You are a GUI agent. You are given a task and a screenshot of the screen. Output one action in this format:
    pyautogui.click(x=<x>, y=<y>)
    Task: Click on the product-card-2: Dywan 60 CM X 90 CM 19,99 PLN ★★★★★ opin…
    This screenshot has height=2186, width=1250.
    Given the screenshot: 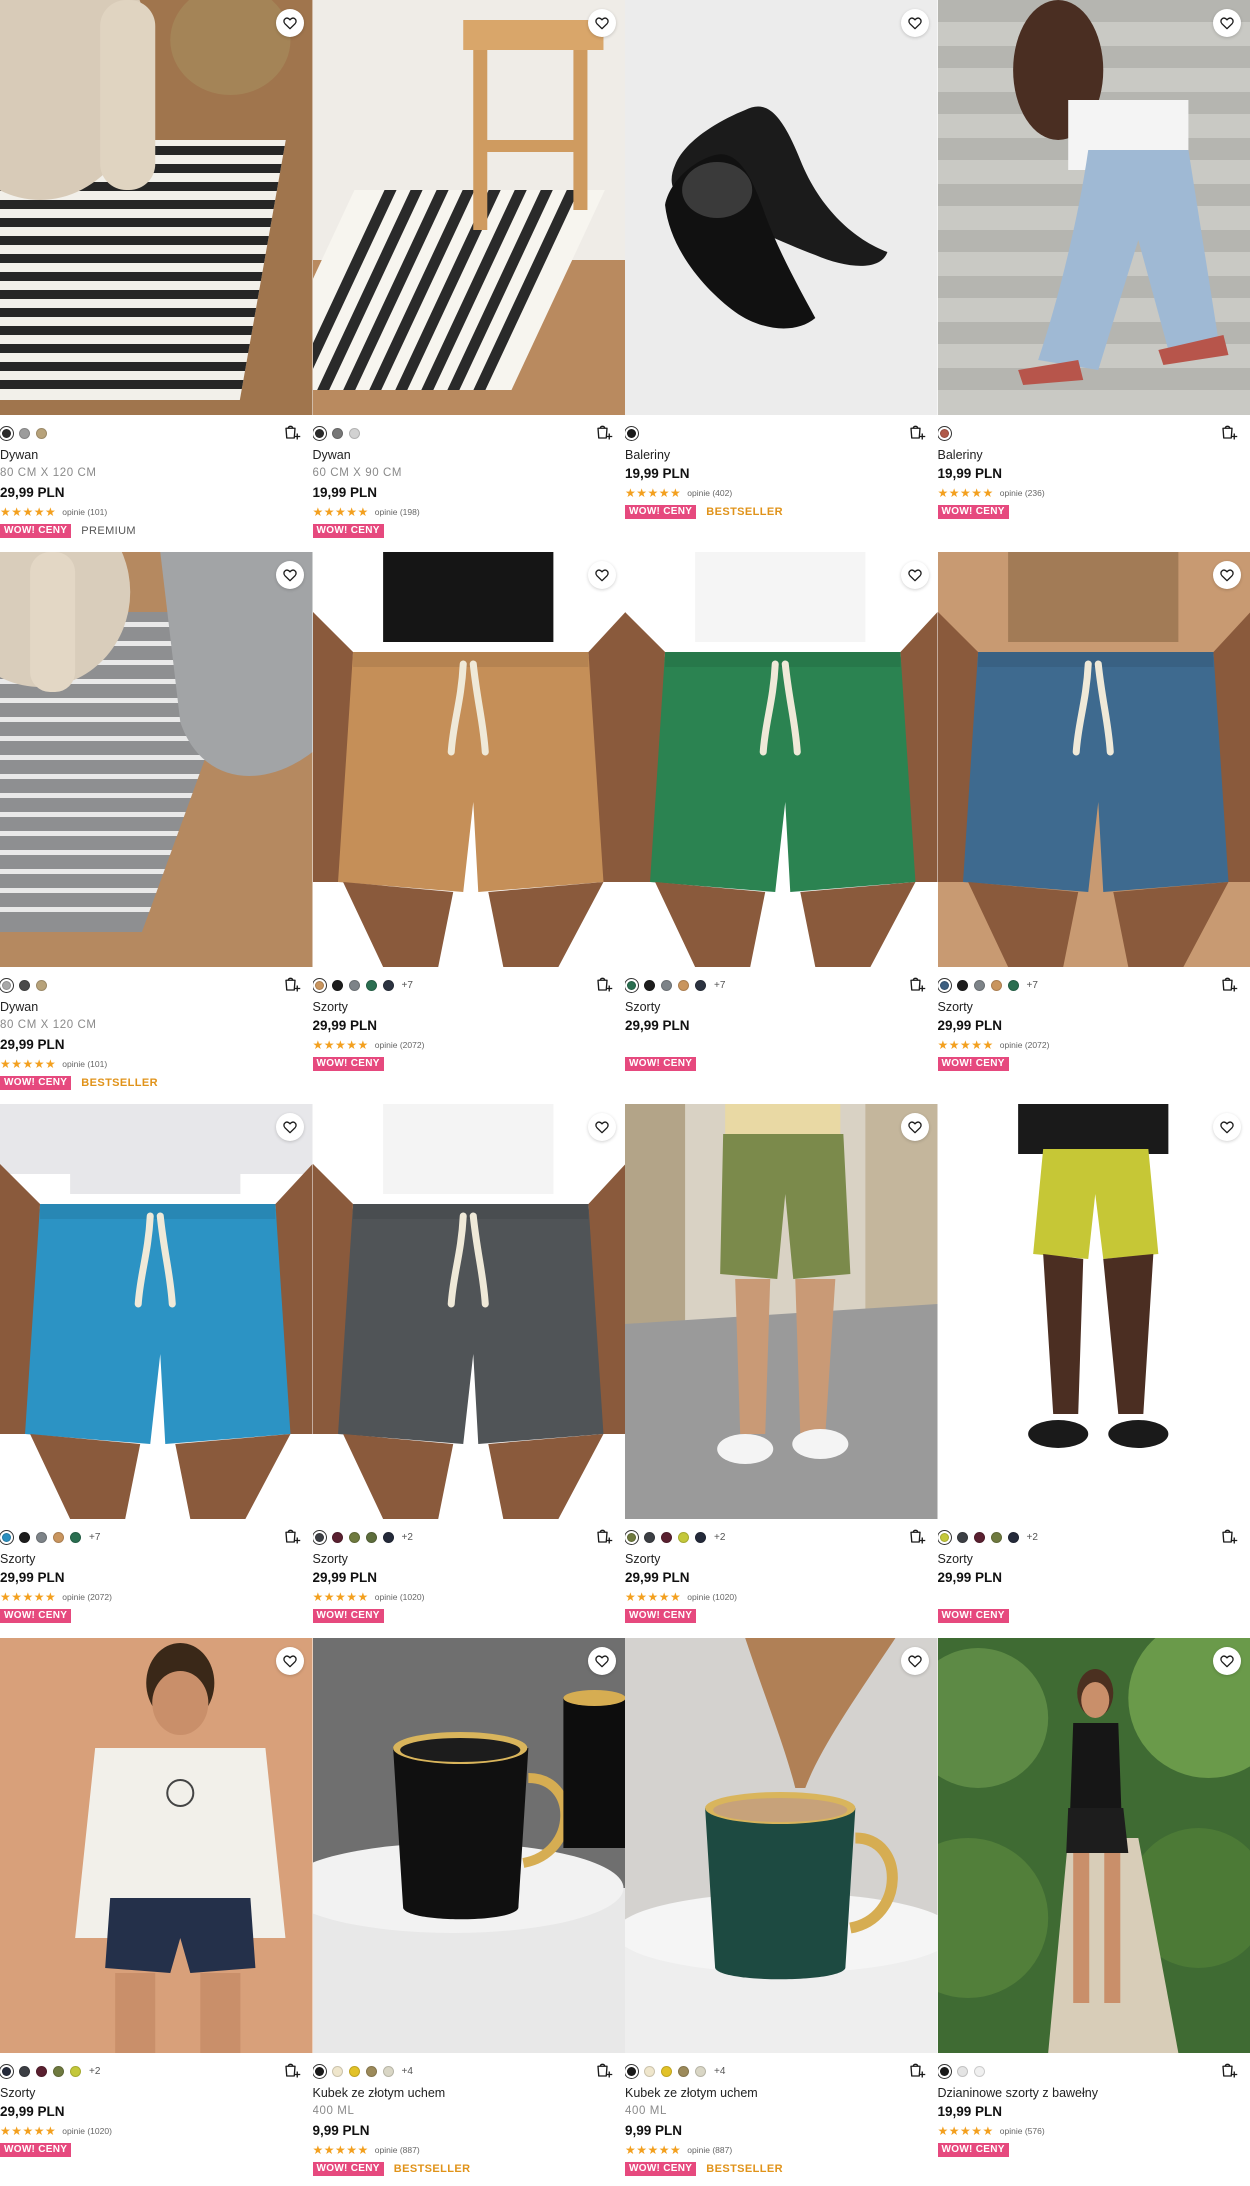 What is the action you would take?
    pyautogui.click(x=468, y=276)
    